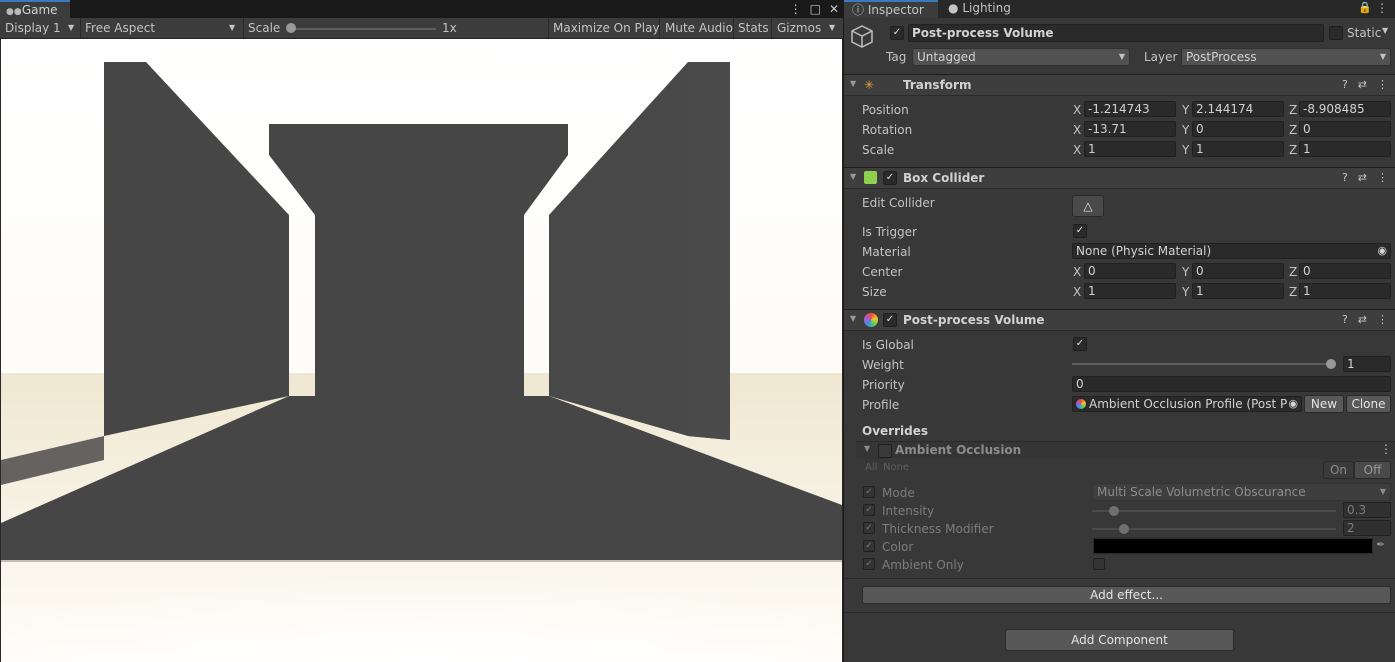 The height and width of the screenshot is (662, 1395). Describe the element at coordinates (885, 451) in the screenshot. I see `ambient-occlusion-enabled-checkbox` at that location.